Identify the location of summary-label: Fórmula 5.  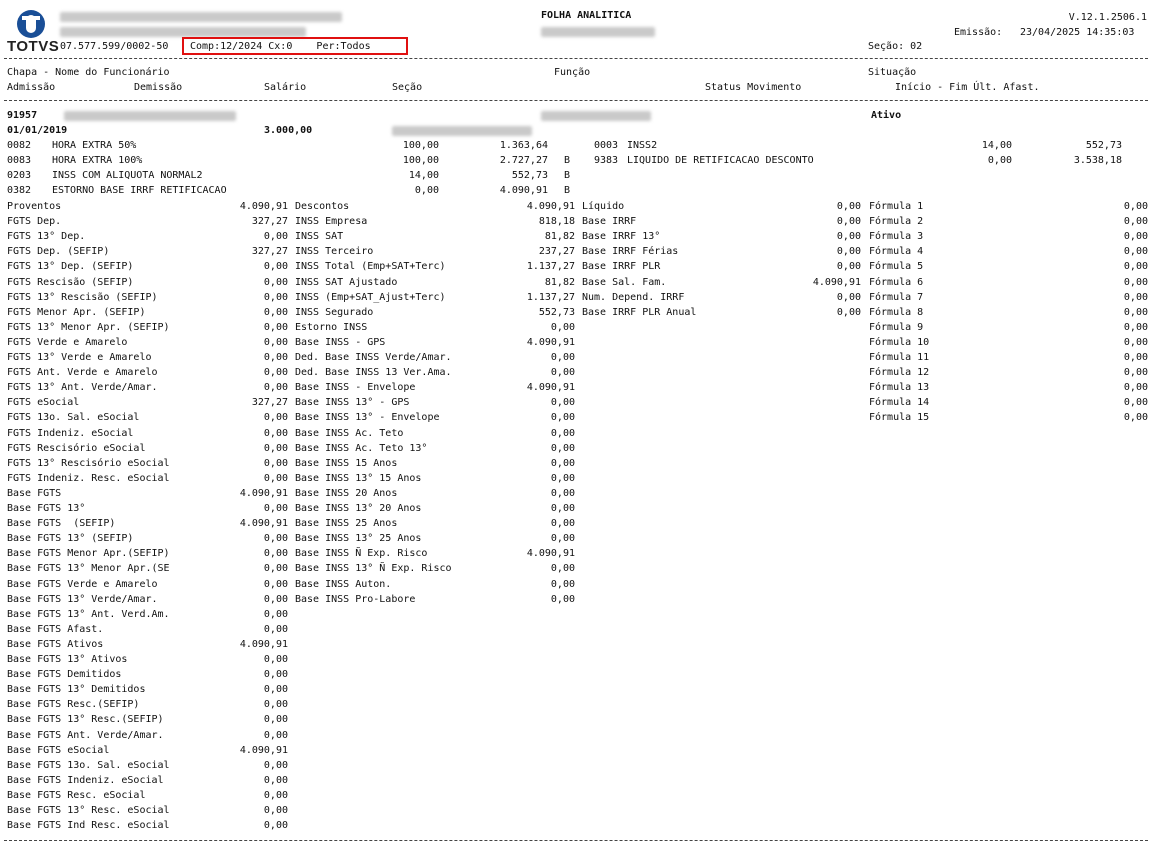
(896, 267).